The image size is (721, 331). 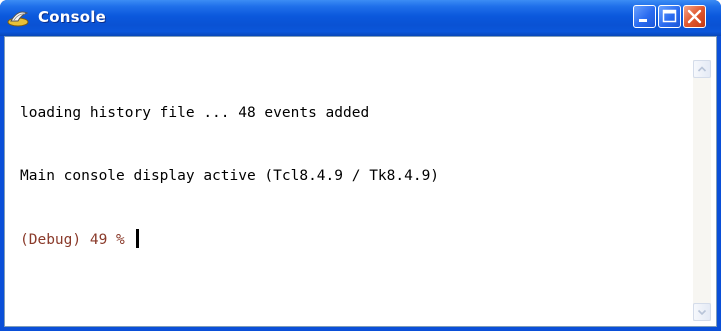 I want to click on close-button, so click(x=694, y=16).